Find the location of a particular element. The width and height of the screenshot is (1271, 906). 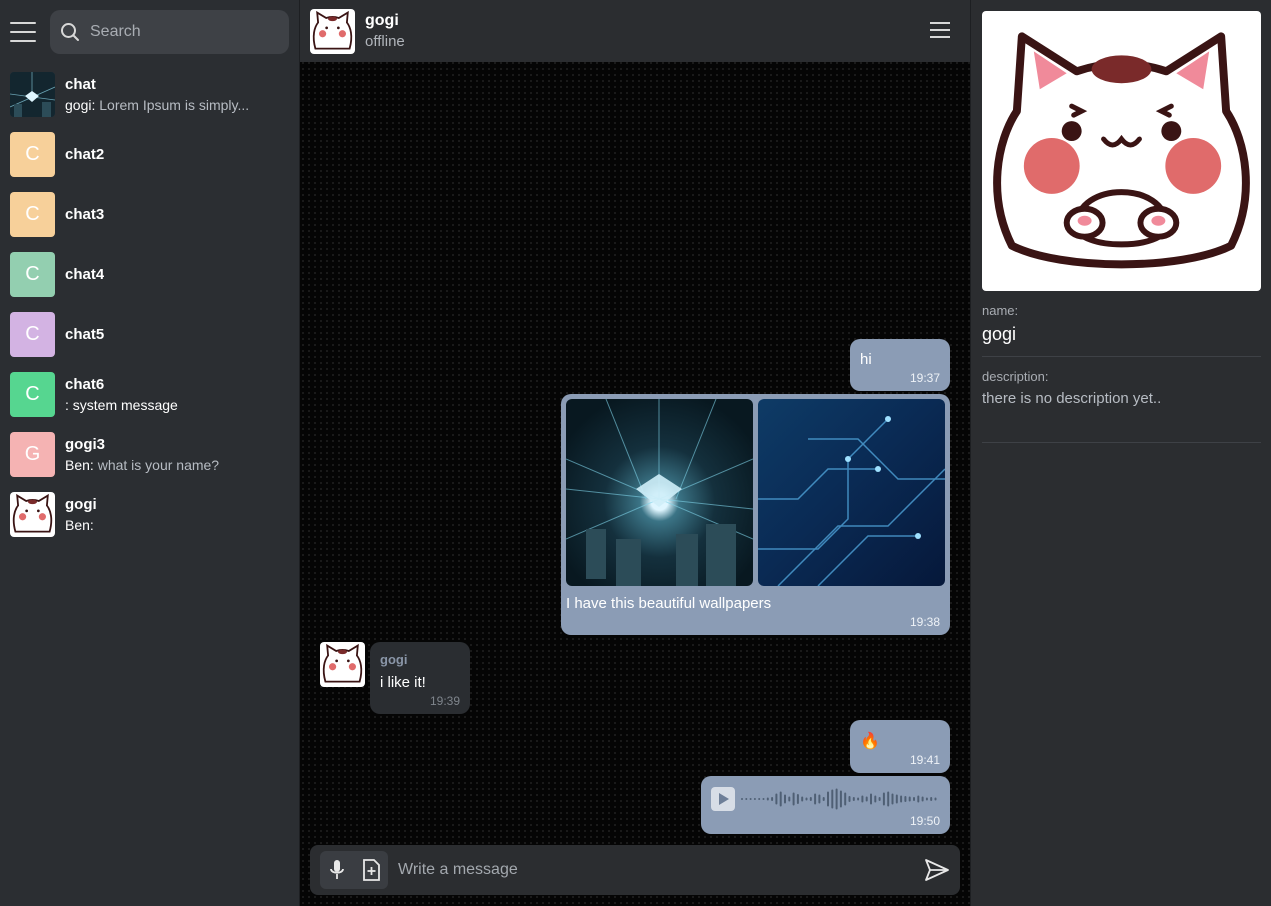

send-icon is located at coordinates (937, 870).